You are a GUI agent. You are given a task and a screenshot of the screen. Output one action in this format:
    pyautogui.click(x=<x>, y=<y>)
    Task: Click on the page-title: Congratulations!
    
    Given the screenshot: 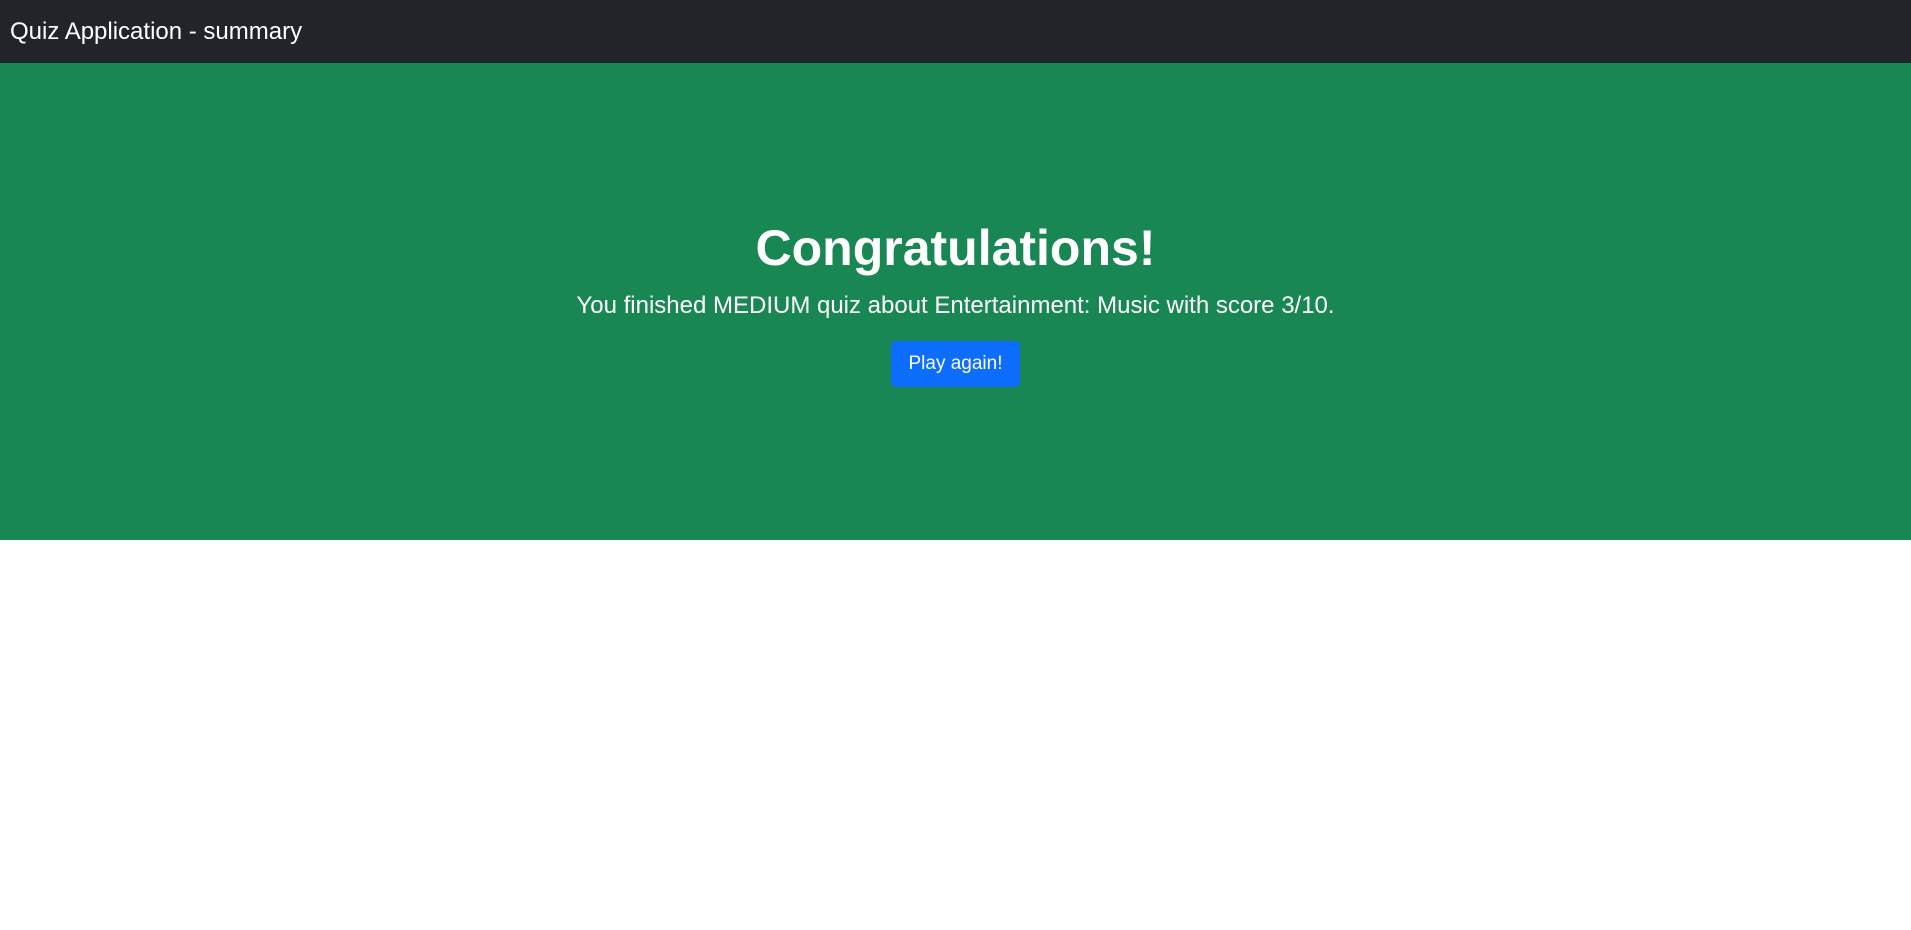 What is the action you would take?
    pyautogui.click(x=955, y=248)
    